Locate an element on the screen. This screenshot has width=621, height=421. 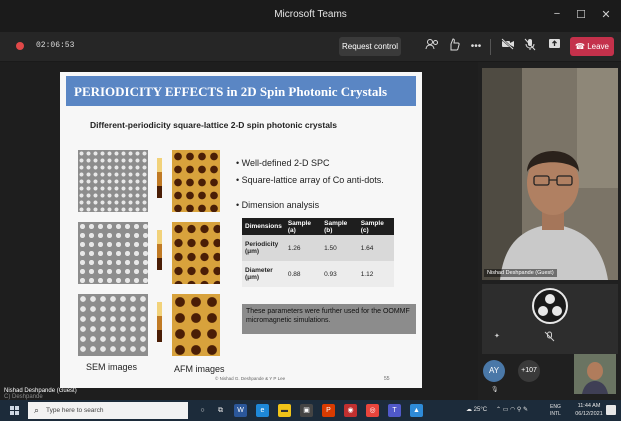
table-cell: 0.93 is located at coordinates (339, 274).